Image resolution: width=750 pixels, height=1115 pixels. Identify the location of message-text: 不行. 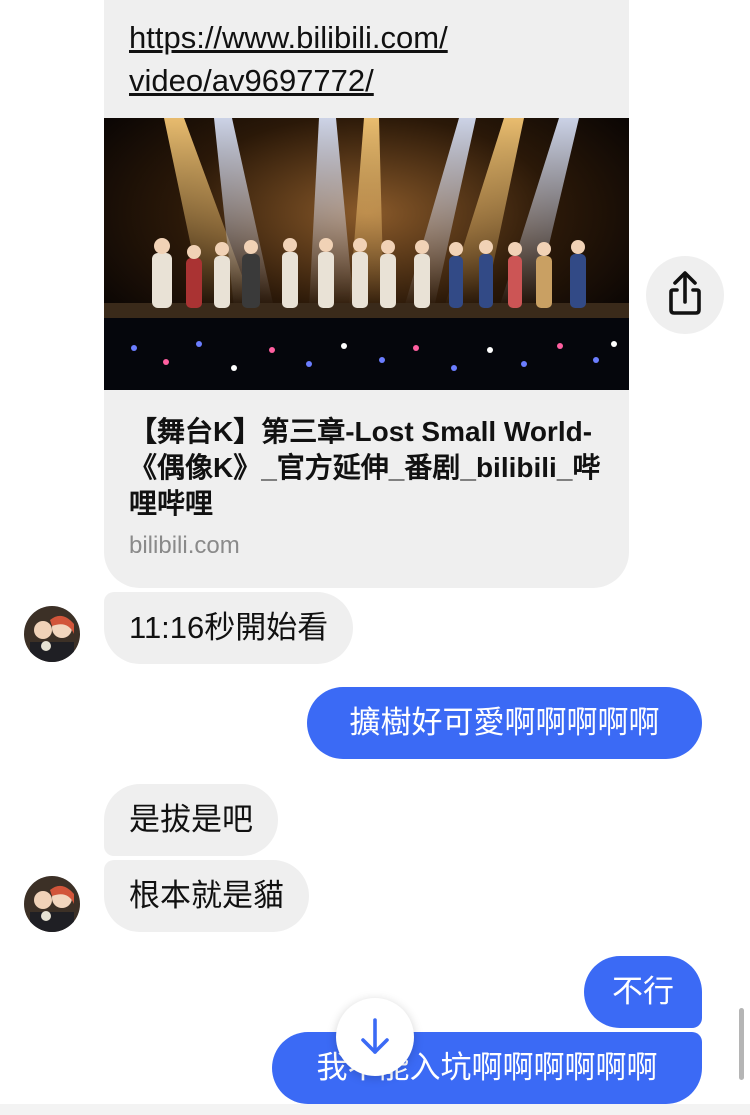
(643, 991).